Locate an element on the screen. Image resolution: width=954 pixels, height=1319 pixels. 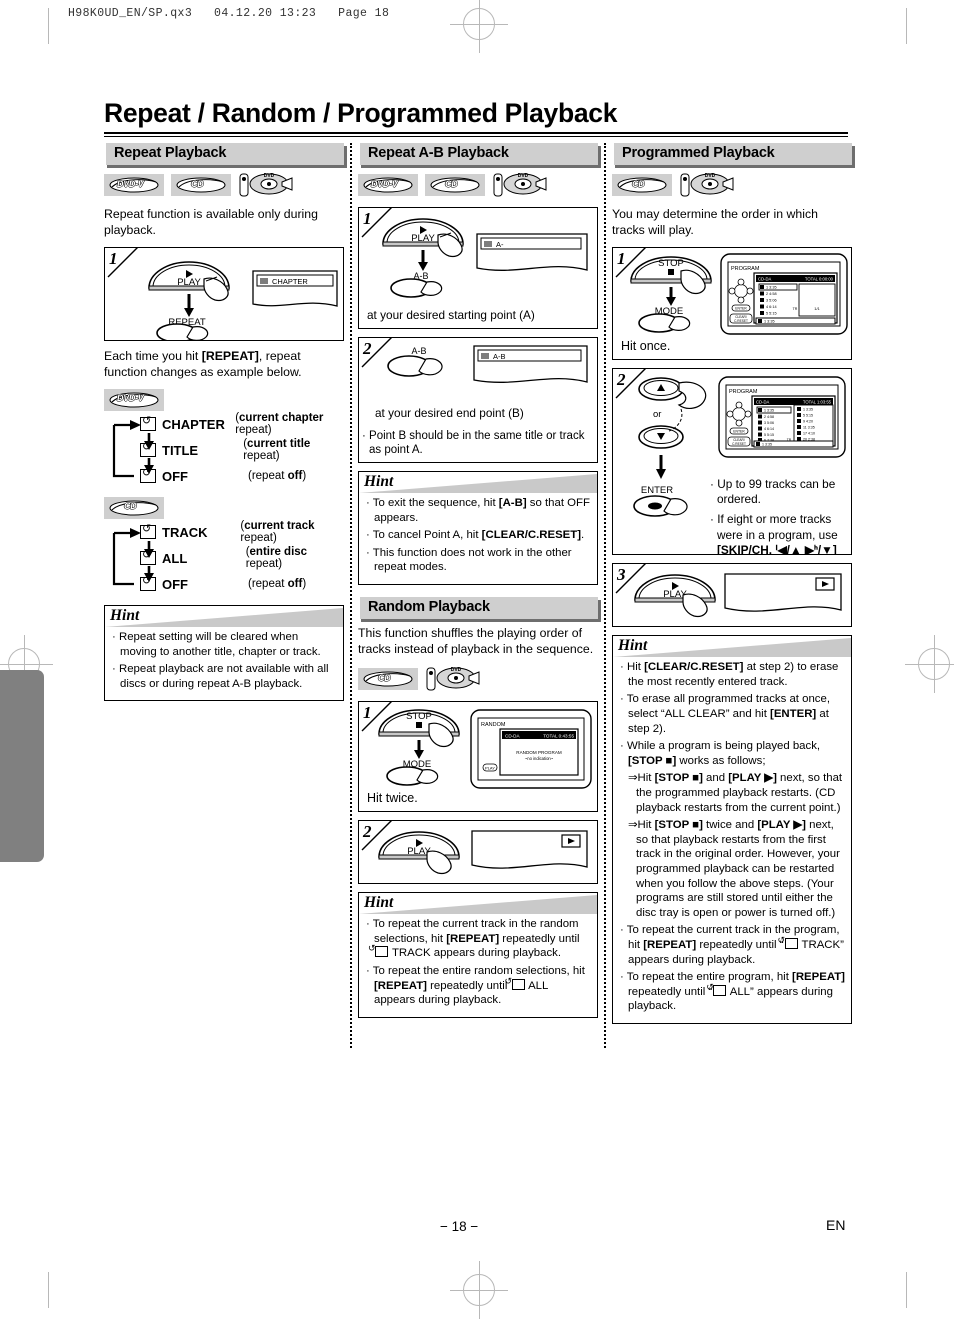
flow-desc-bold: entire disc is located at coordinates (278, 552).